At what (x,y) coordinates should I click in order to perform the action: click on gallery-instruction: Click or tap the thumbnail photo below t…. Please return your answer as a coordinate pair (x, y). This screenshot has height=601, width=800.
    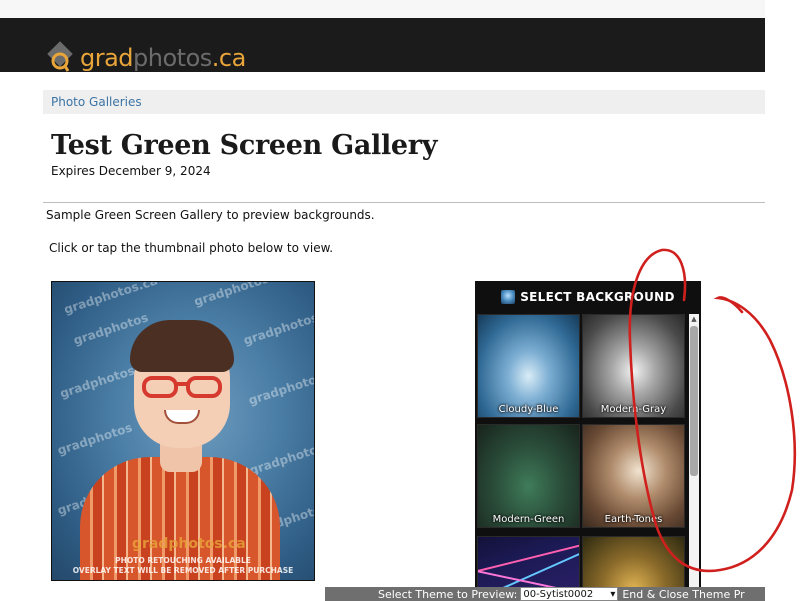
    Looking at the image, I should click on (191, 248).